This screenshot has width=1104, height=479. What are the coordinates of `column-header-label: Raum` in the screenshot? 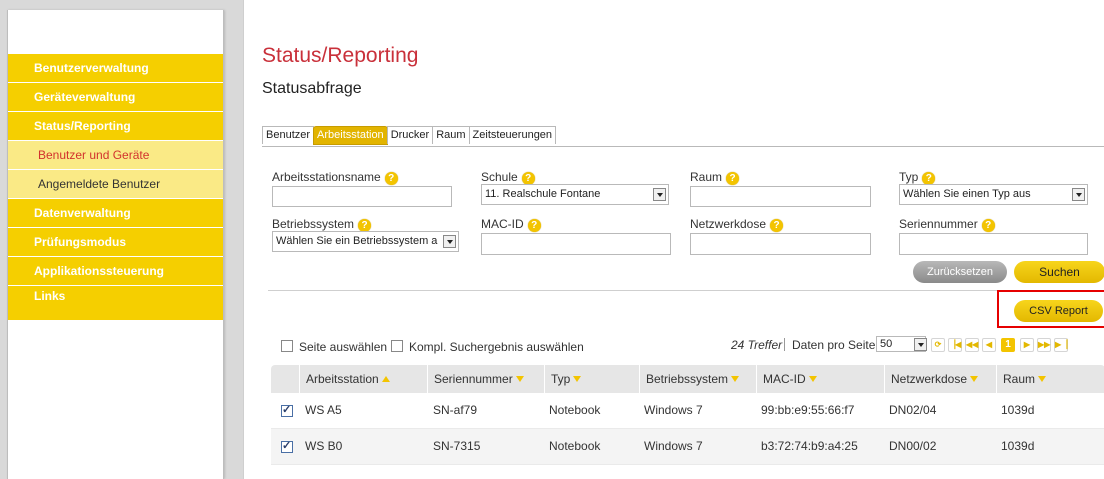 It's located at (1019, 379).